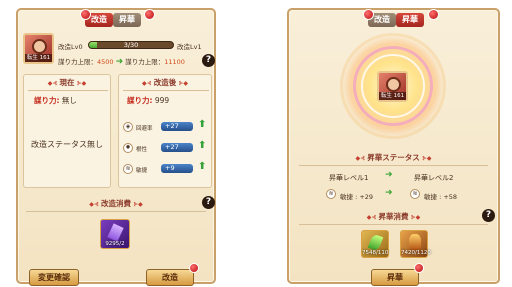 Image resolution: width=512 pixels, height=287 pixels. I want to click on sublimation-header: ◆⊰ 昇華ステータス ⊱◆, so click(393, 157).